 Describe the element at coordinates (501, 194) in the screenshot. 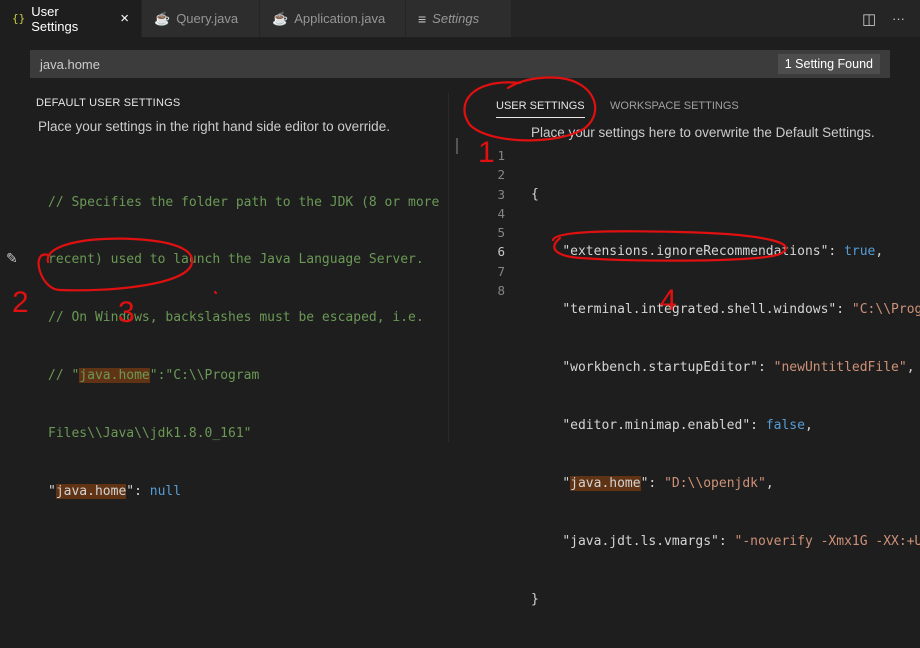

I see `line-number: 3` at that location.